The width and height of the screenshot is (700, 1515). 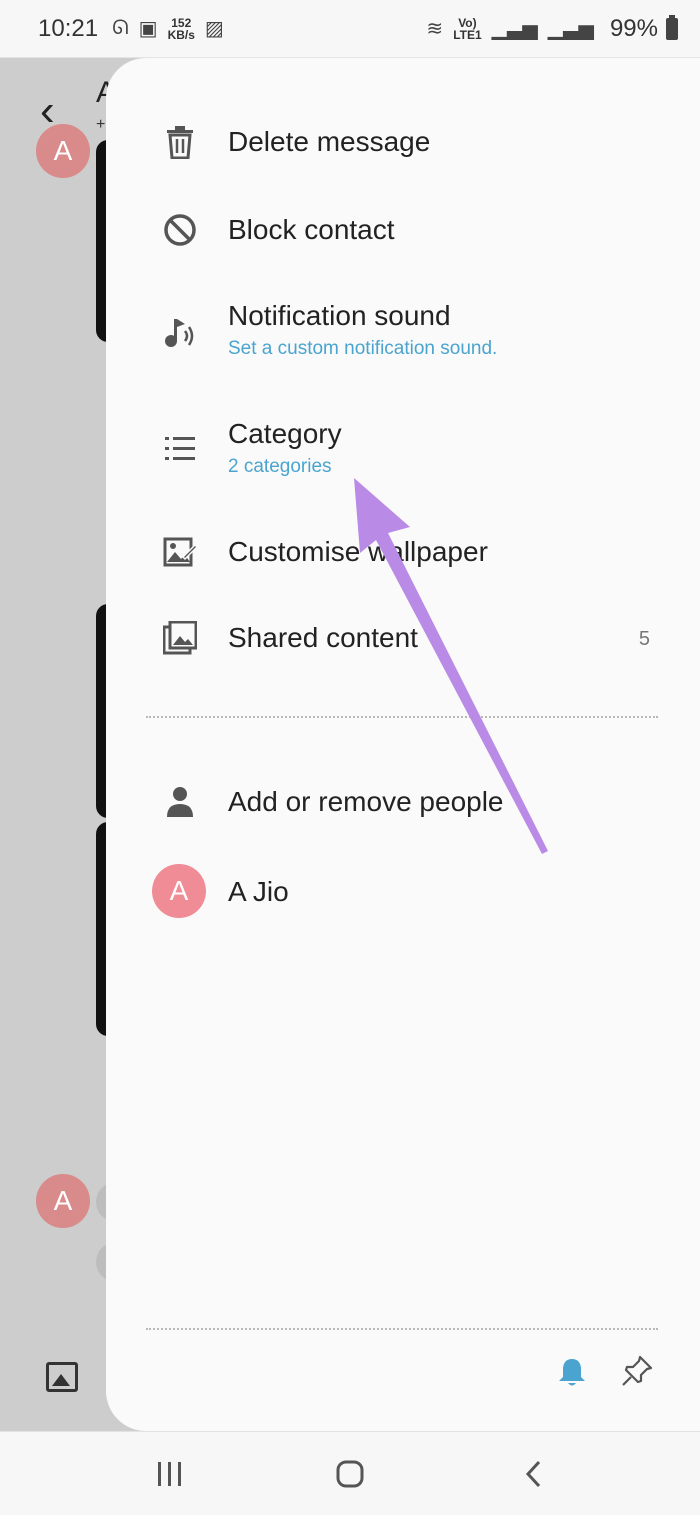 What do you see at coordinates (572, 1372) in the screenshot?
I see `bell-icon` at bounding box center [572, 1372].